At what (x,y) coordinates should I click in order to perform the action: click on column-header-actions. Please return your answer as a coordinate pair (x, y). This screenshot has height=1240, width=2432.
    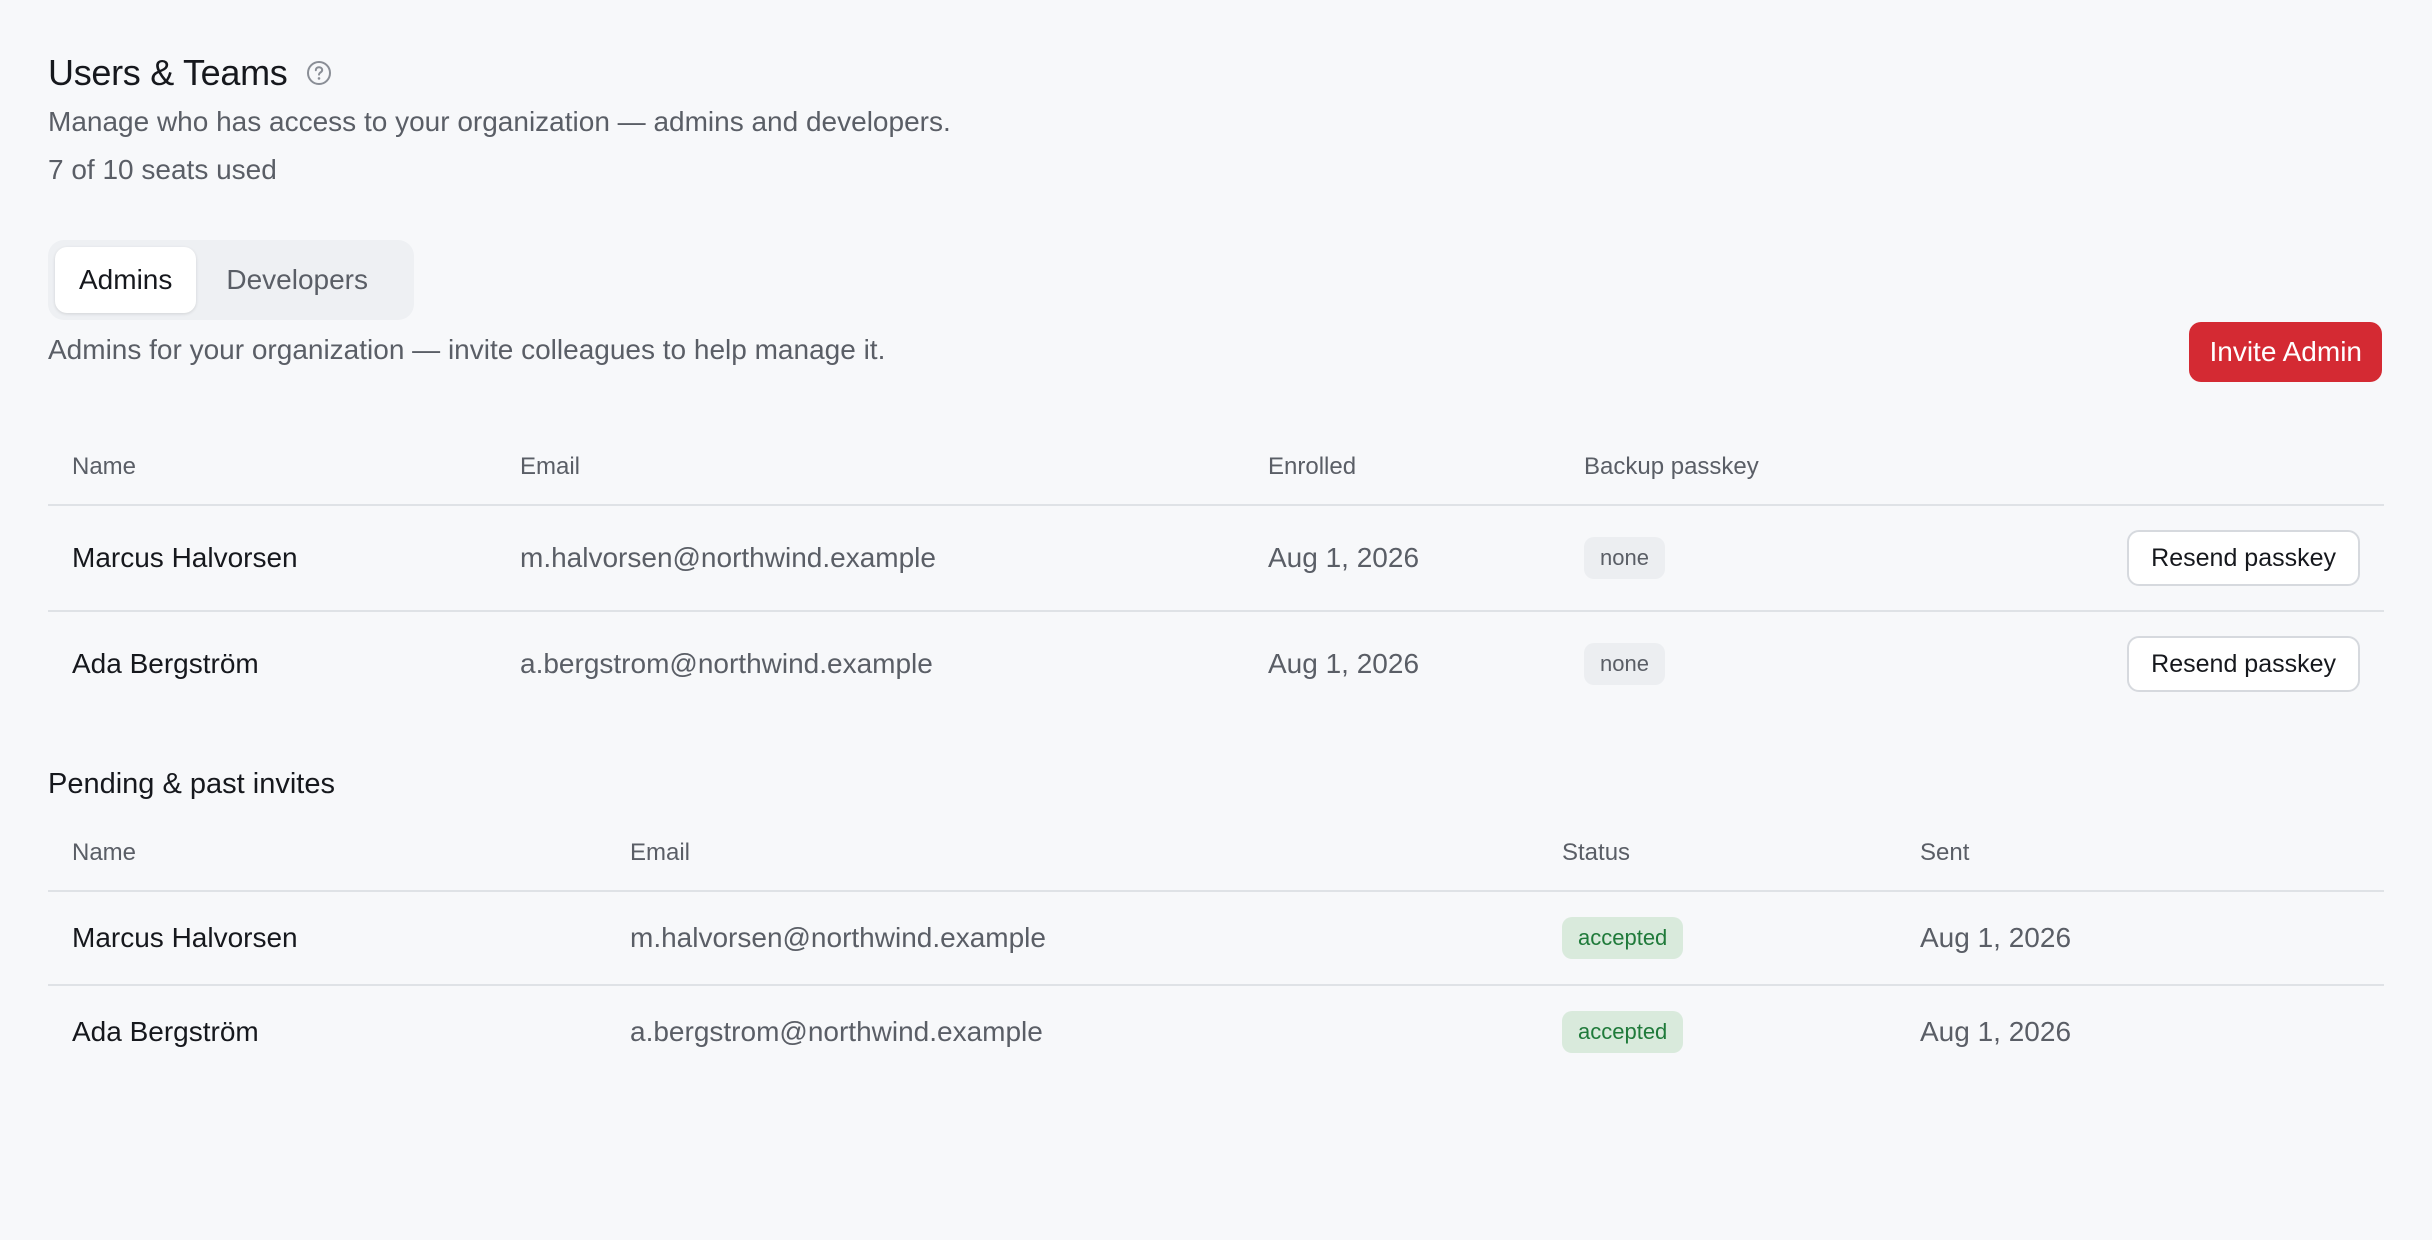
    Looking at the image, I should click on (2232, 468).